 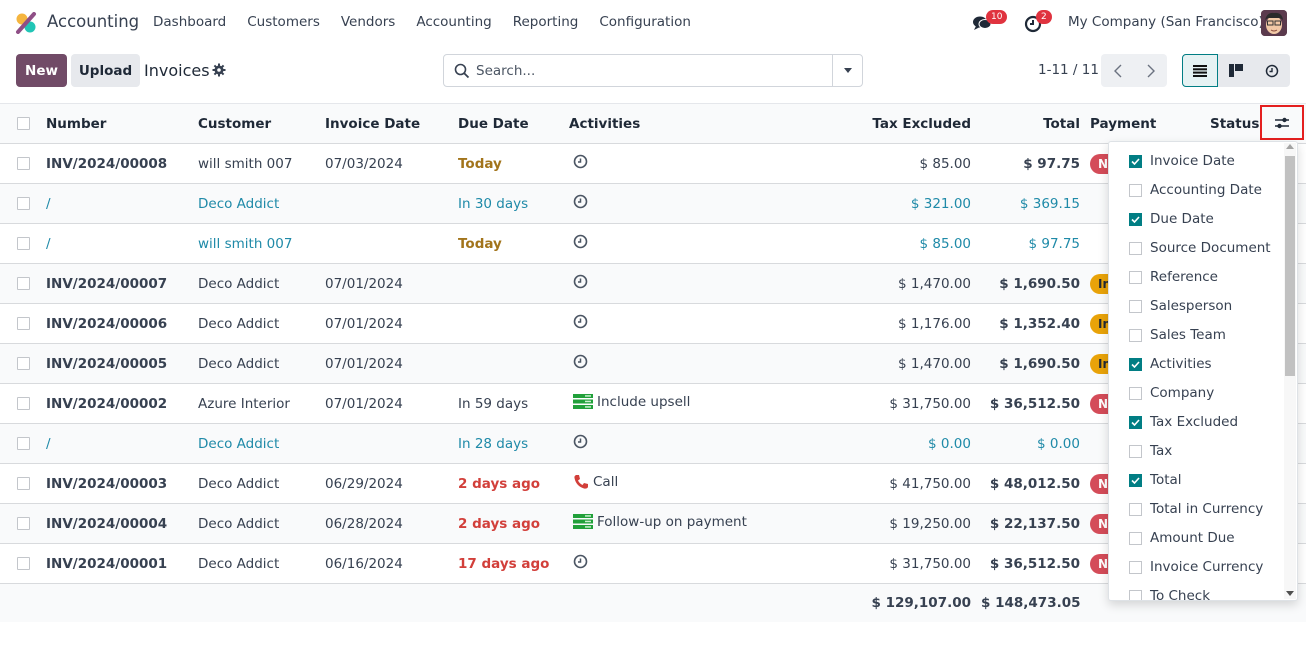 What do you see at coordinates (1155, 480) in the screenshot?
I see `optional-column-option: Total` at bounding box center [1155, 480].